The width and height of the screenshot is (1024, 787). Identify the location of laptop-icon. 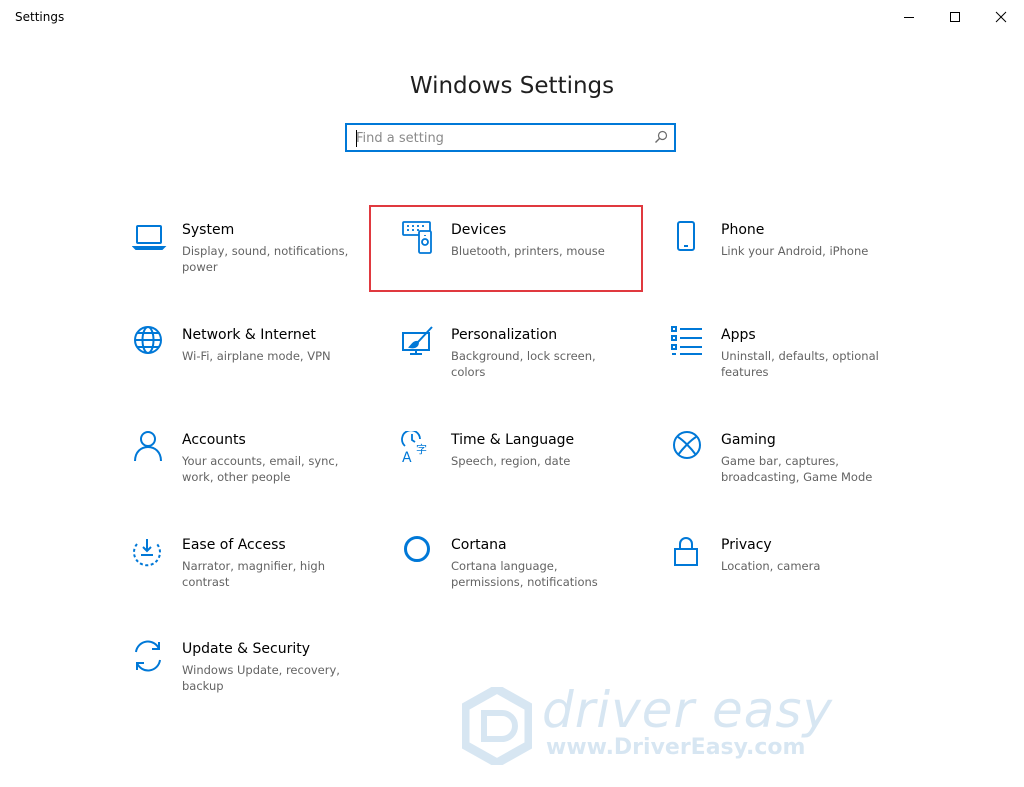
(149, 237).